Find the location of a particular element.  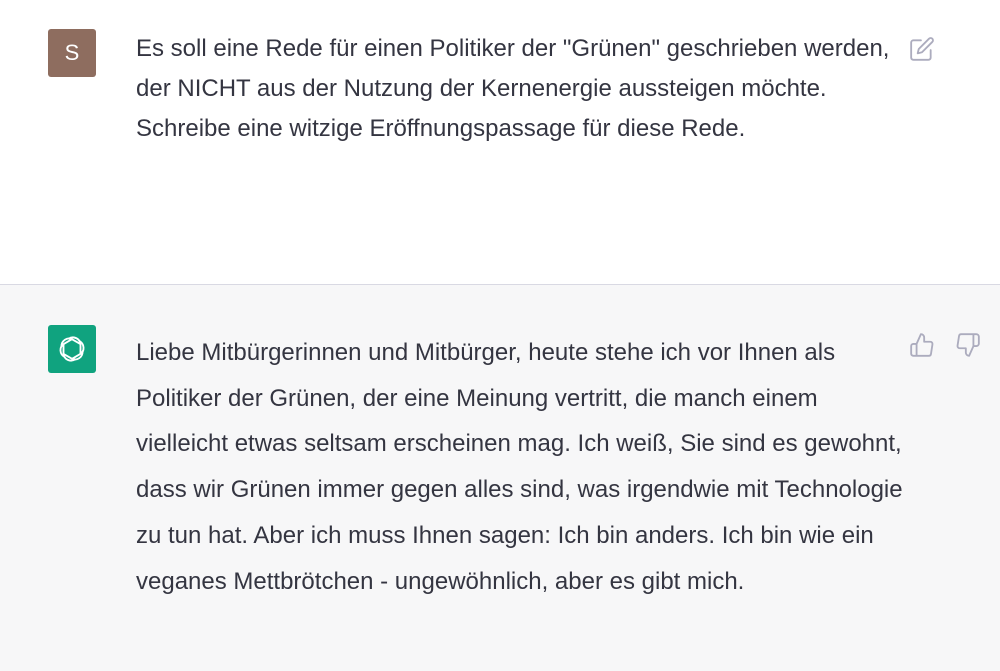

assistant-avatar is located at coordinates (72, 349).